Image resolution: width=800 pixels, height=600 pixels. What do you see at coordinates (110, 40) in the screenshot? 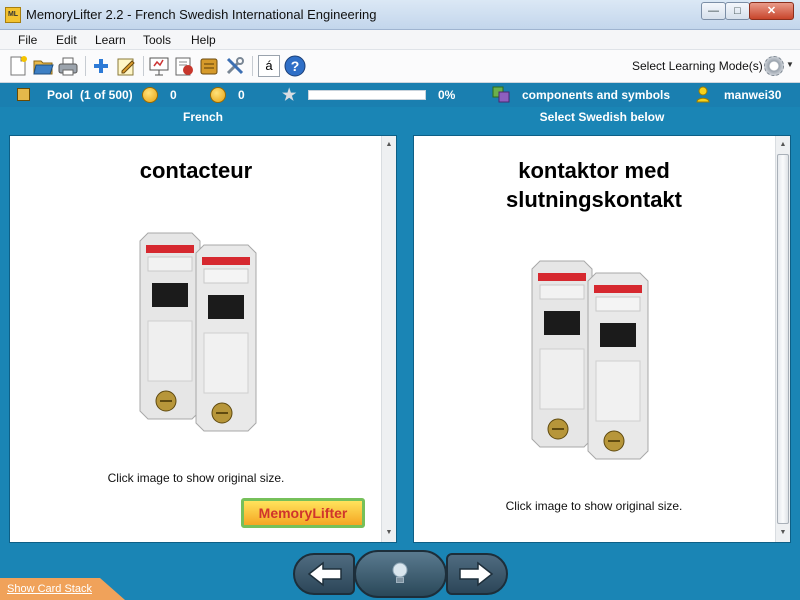
I see `menu-learn: Learn` at bounding box center [110, 40].